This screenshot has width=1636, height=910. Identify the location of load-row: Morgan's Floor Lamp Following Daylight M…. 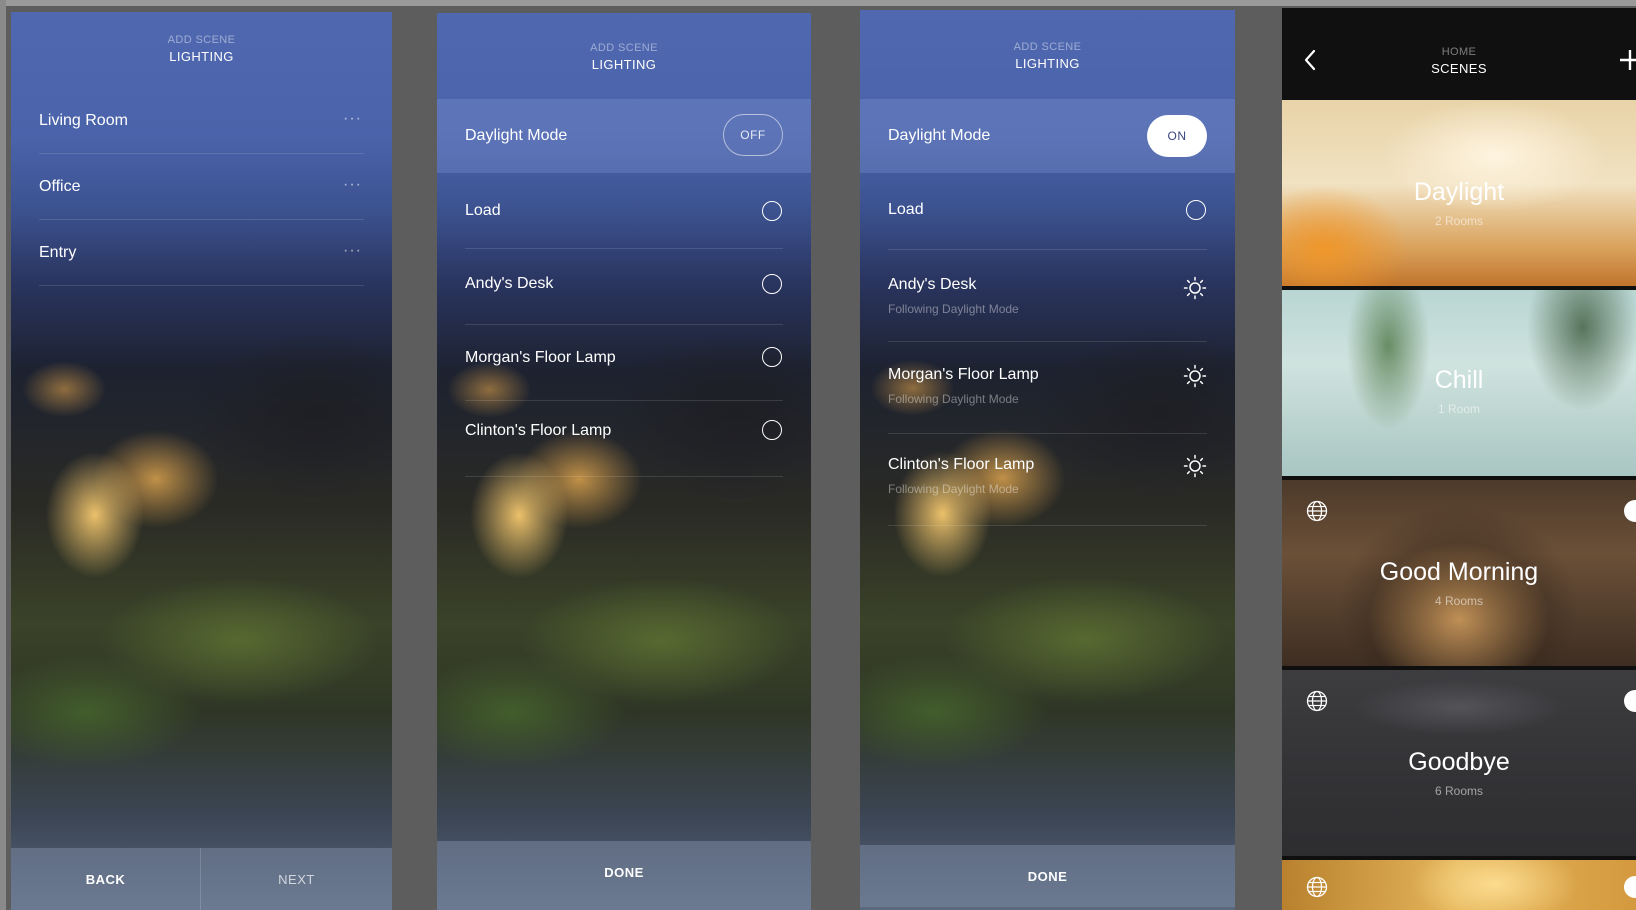
(1047, 388).